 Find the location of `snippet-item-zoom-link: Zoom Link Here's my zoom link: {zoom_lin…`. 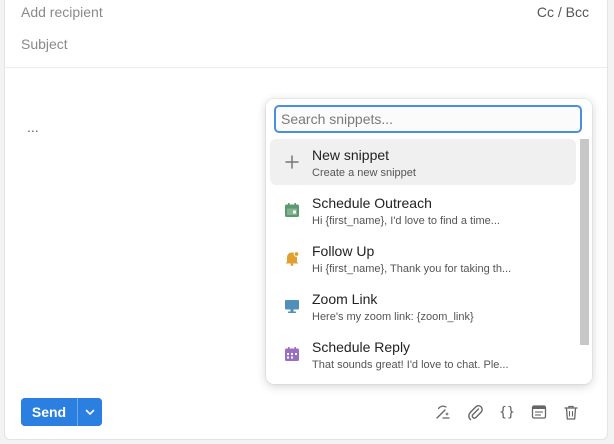

snippet-item-zoom-link: Zoom Link Here's my zoom link: {zoom_lin… is located at coordinates (423, 306).